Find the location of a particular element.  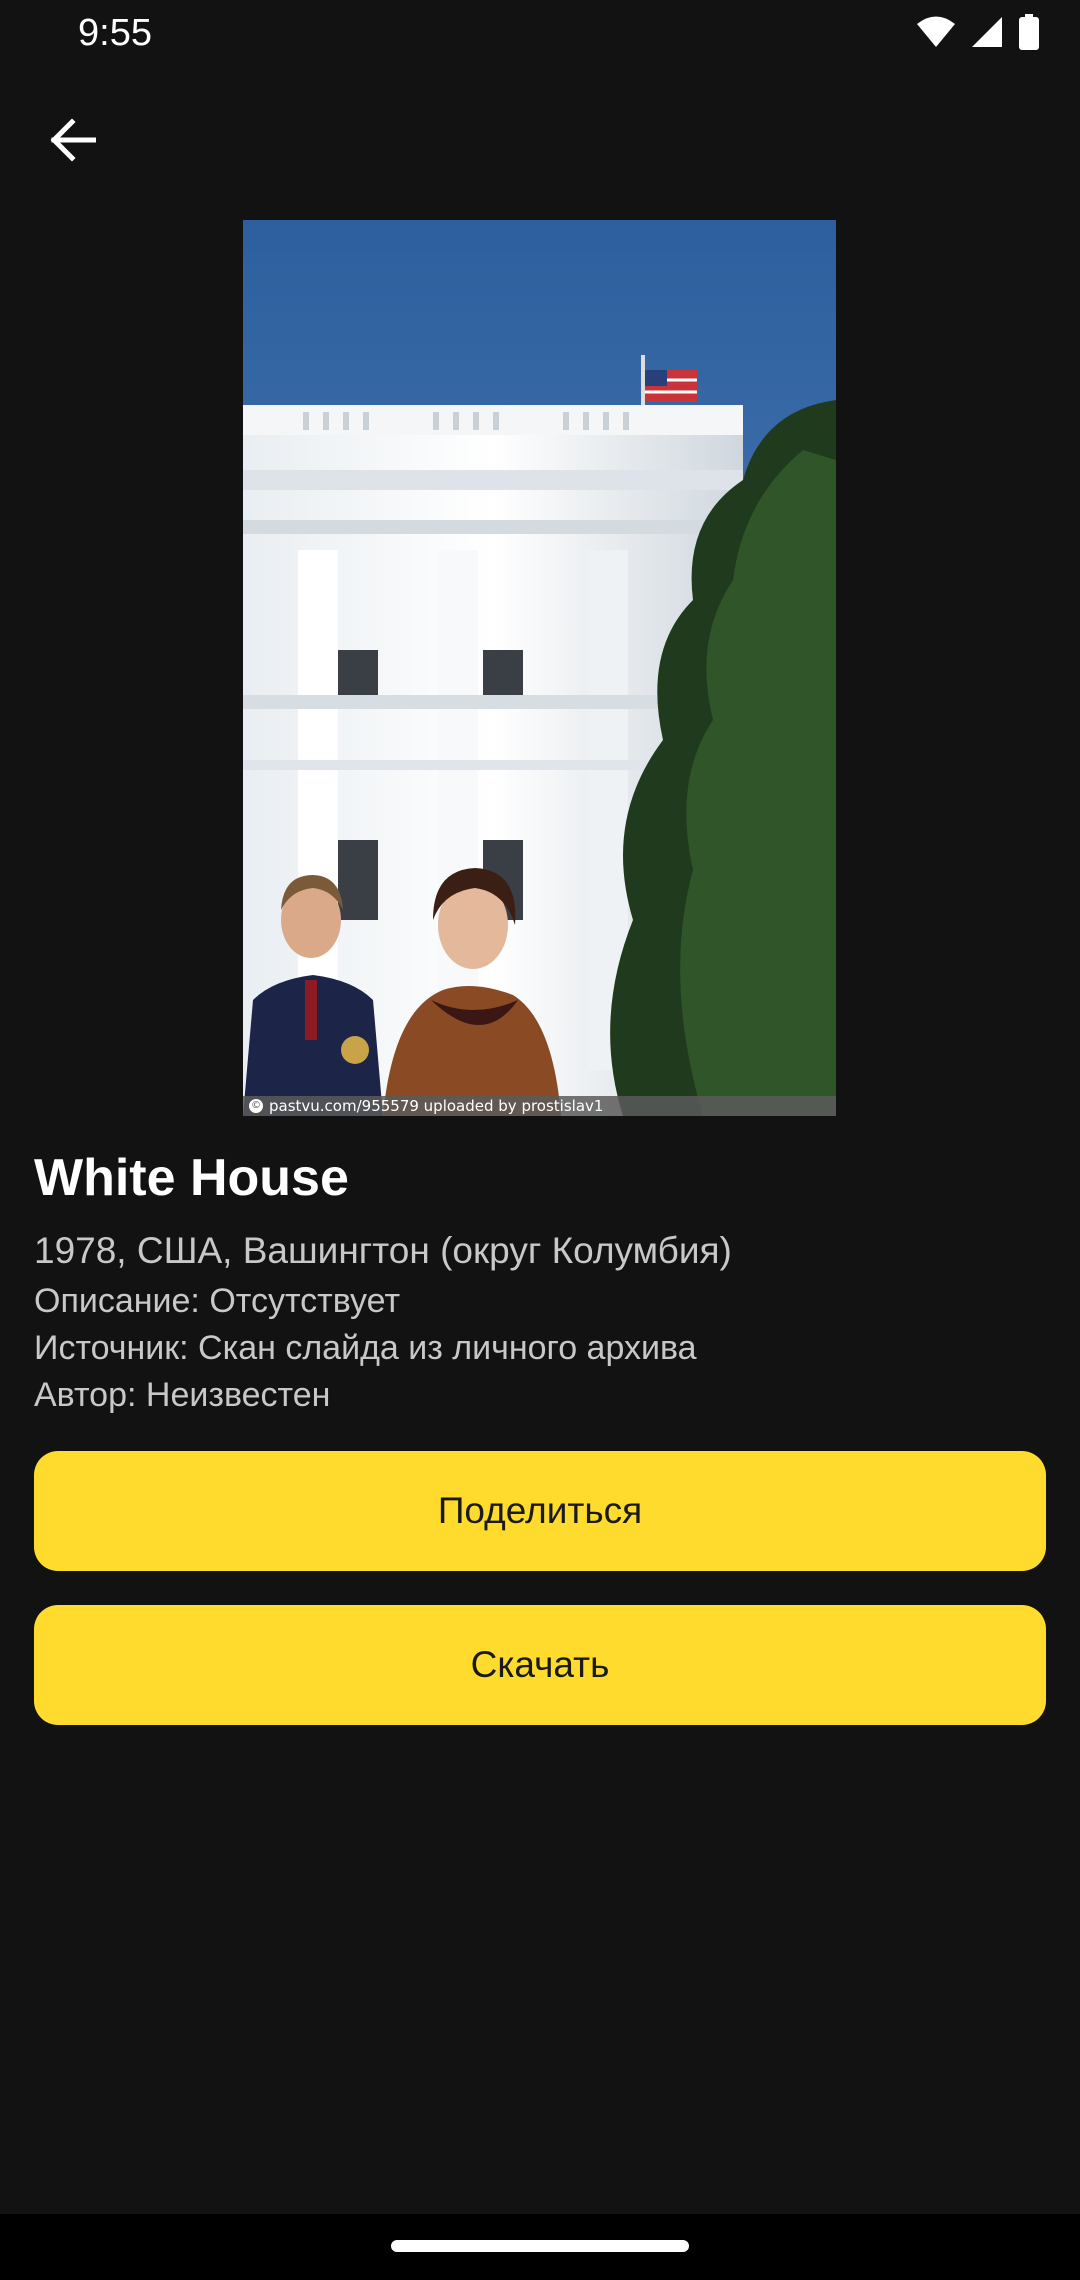

status-icons is located at coordinates (978, 34).